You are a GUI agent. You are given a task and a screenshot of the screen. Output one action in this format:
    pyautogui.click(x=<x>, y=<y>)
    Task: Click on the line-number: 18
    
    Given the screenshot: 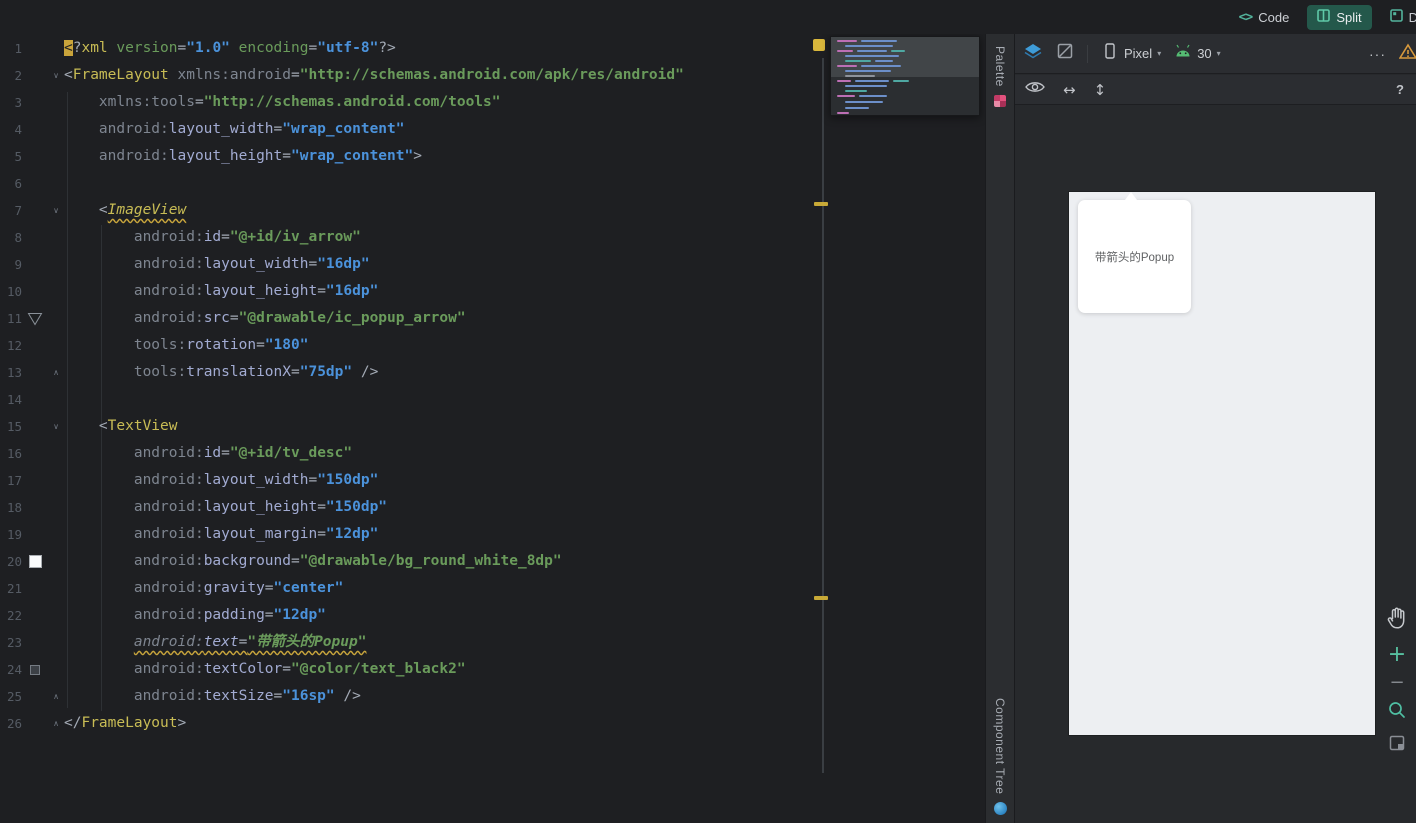 What is the action you would take?
    pyautogui.click(x=11, y=507)
    